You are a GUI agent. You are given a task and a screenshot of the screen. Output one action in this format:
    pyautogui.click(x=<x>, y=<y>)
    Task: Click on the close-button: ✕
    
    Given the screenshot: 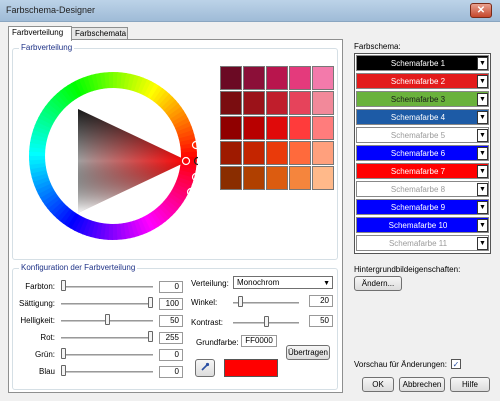 What is the action you would take?
    pyautogui.click(x=481, y=10)
    